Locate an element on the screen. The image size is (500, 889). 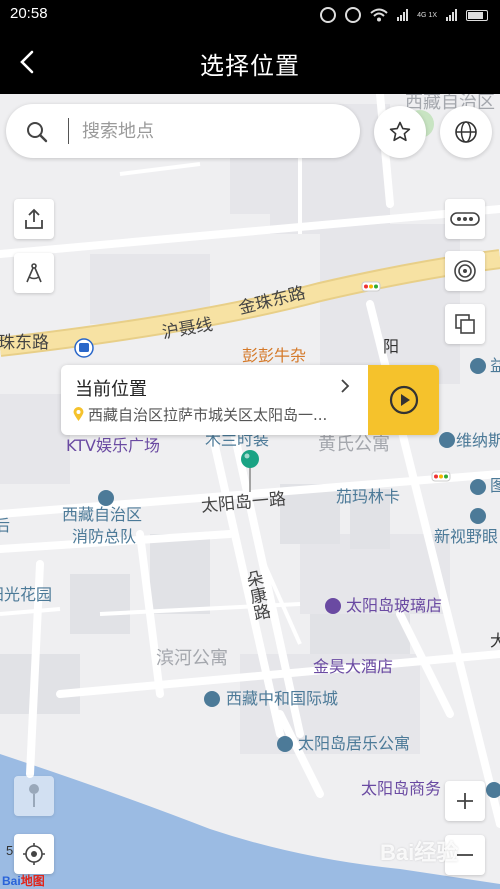
traffic-layer-icon is located at coordinates (465, 271).